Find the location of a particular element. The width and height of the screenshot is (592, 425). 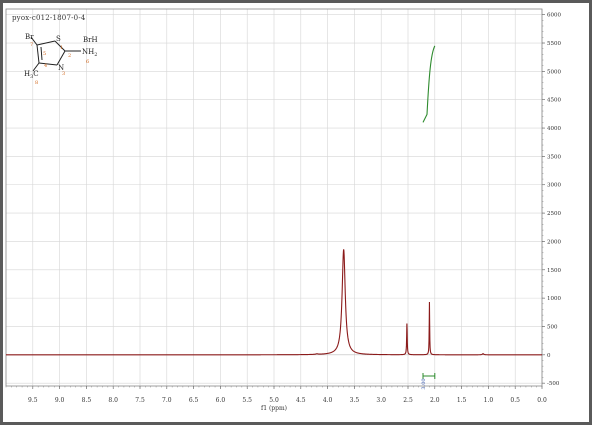

x-tick-label: 5.0 is located at coordinates (274, 400).